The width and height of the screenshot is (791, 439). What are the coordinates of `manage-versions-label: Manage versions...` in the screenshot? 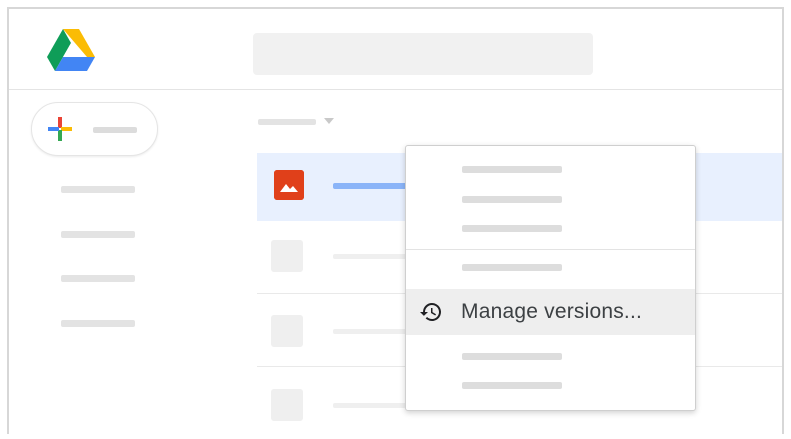 It's located at (552, 311).